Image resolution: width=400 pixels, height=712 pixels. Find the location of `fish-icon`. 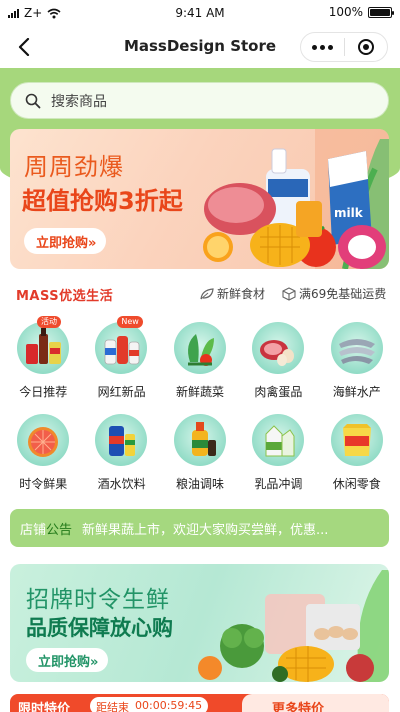

fish-icon is located at coordinates (356, 351).